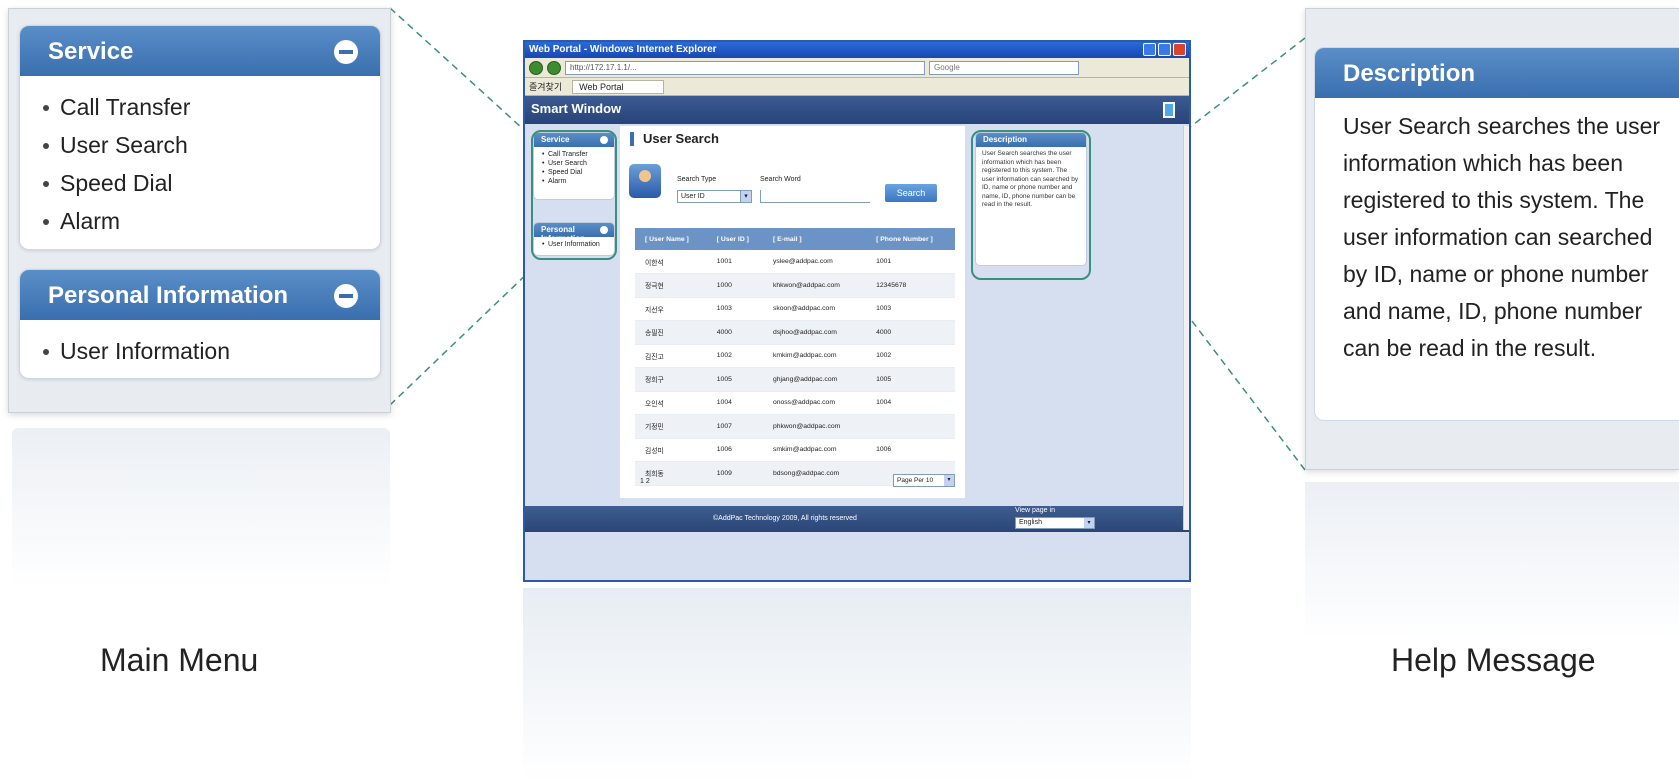  Describe the element at coordinates (671, 262) in the screenshot. I see `cell-user-name: 이한석` at that location.